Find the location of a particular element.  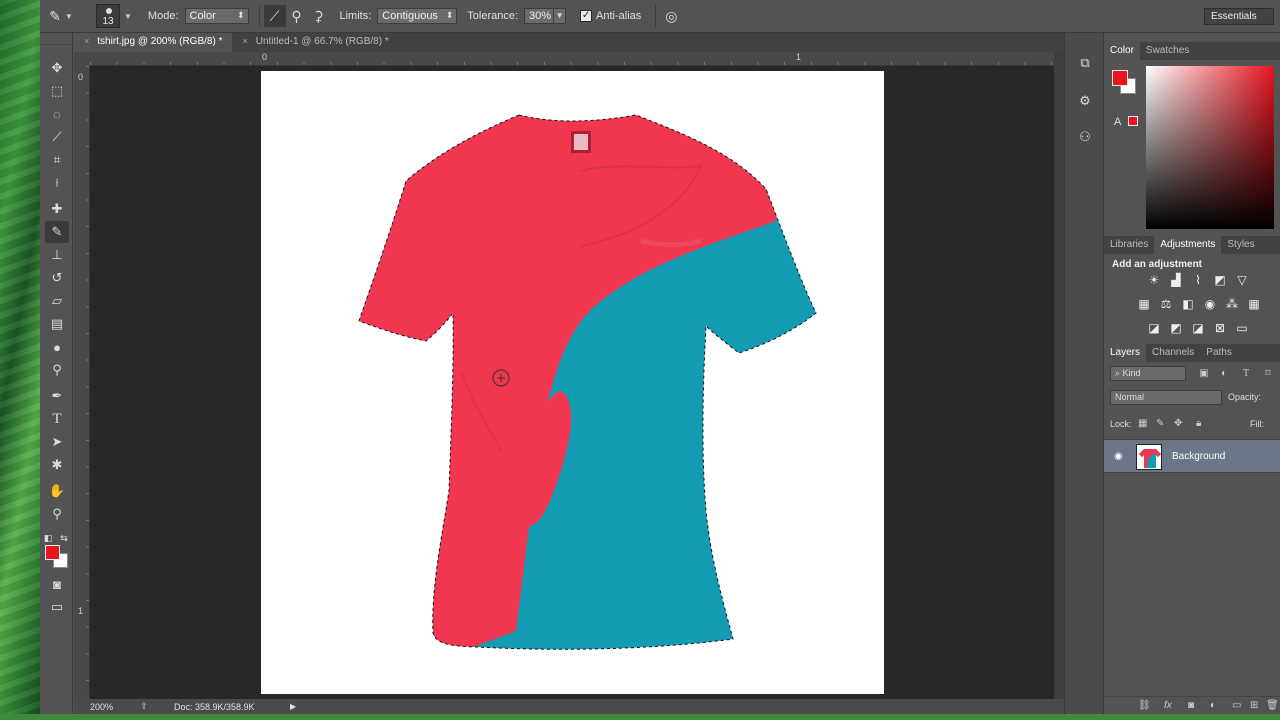

new-layer-icon: ⊞ is located at coordinates (1254, 705).